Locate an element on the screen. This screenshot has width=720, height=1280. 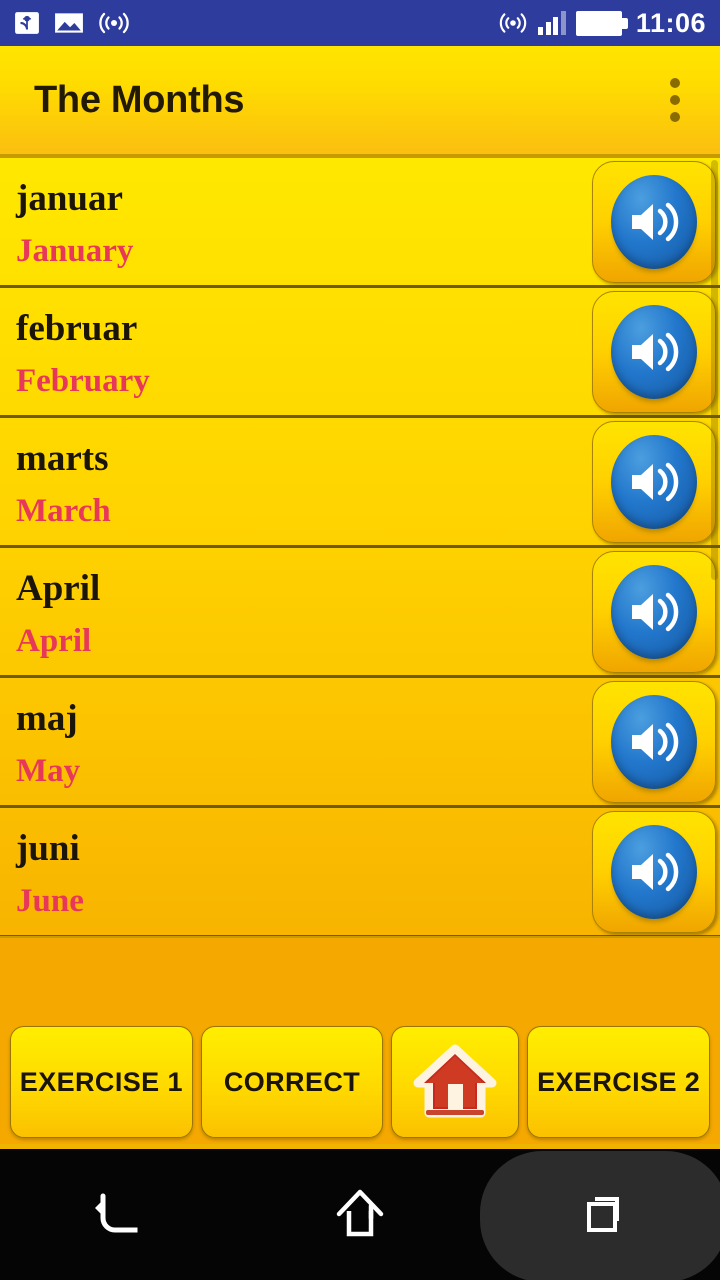
list-item: februar February is located at coordinates (360, 353).